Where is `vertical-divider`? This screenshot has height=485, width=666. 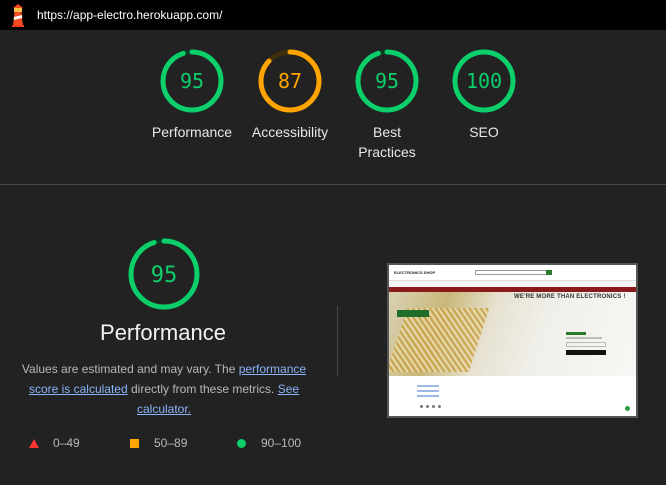 vertical-divider is located at coordinates (337, 341).